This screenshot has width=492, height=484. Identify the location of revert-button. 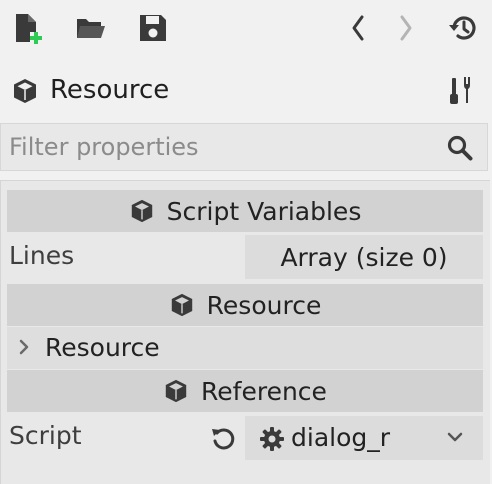
(223, 438).